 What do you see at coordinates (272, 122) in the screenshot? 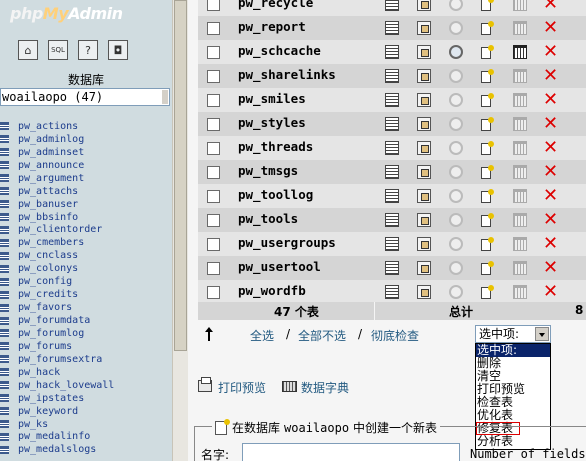
I see `table-name-link: pw_styles` at bounding box center [272, 122].